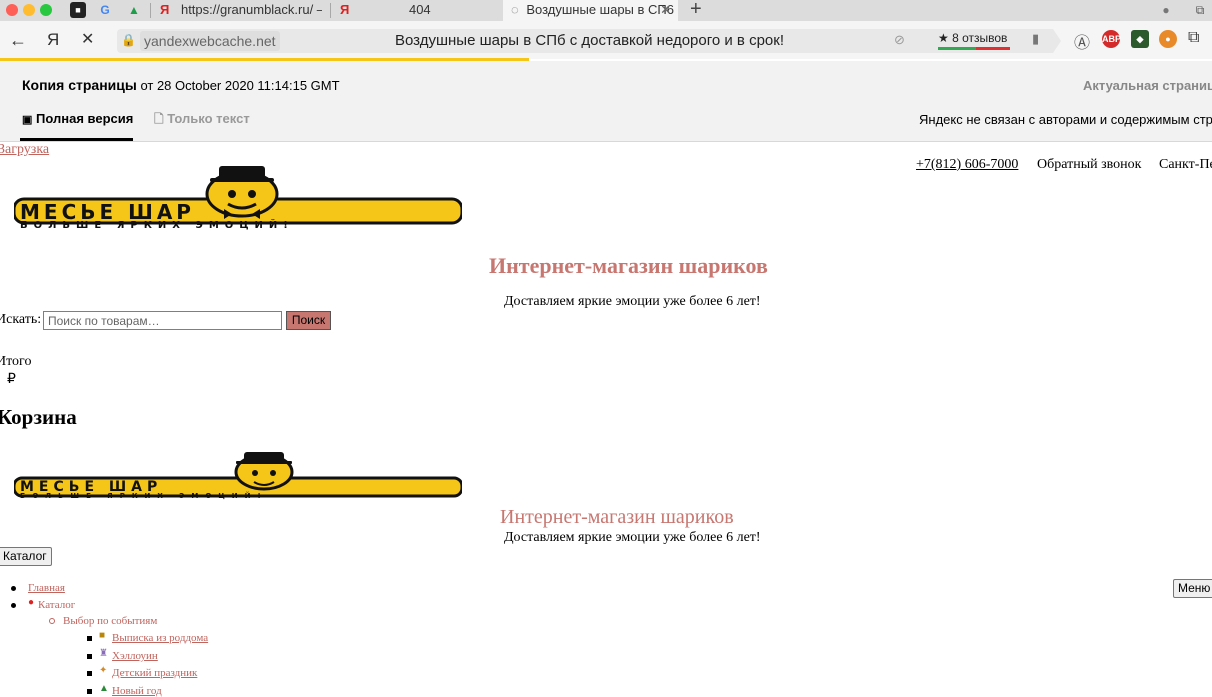 The width and height of the screenshot is (1212, 697). What do you see at coordinates (53, 40) in the screenshot?
I see `yandex-home-button: Я` at bounding box center [53, 40].